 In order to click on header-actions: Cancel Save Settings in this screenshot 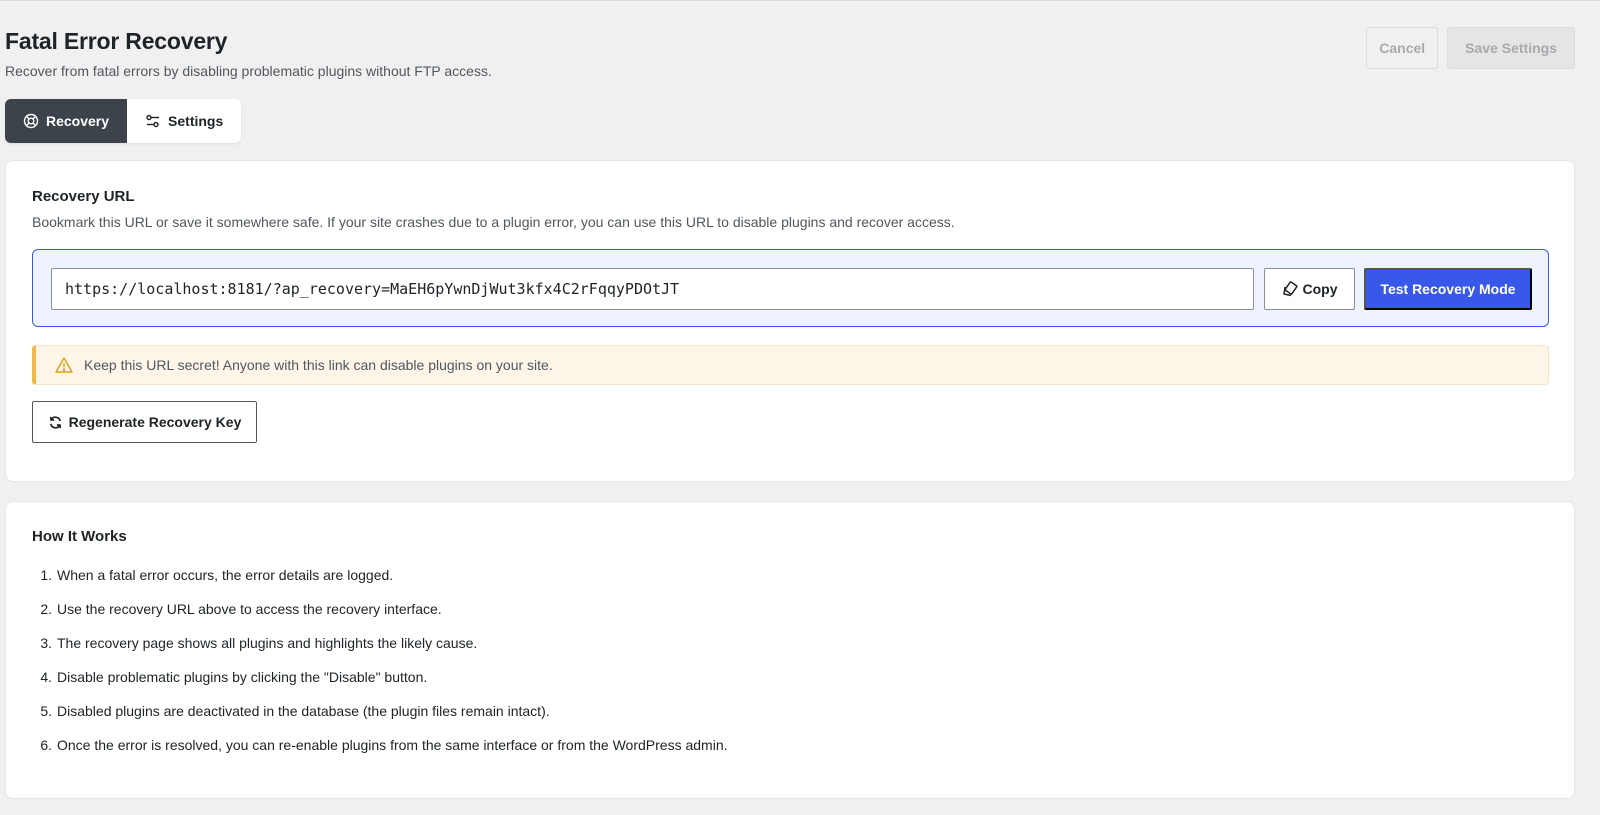, I will do `click(1470, 48)`.